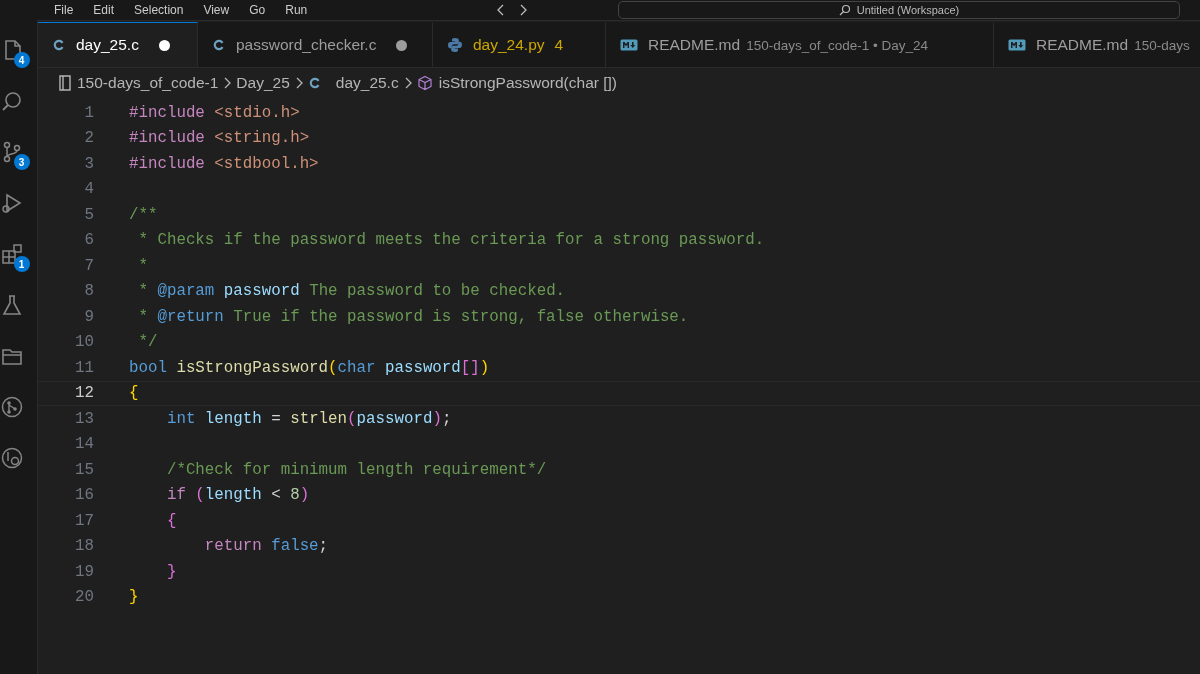  What do you see at coordinates (65, 83) in the screenshot?
I see `book-icon` at bounding box center [65, 83].